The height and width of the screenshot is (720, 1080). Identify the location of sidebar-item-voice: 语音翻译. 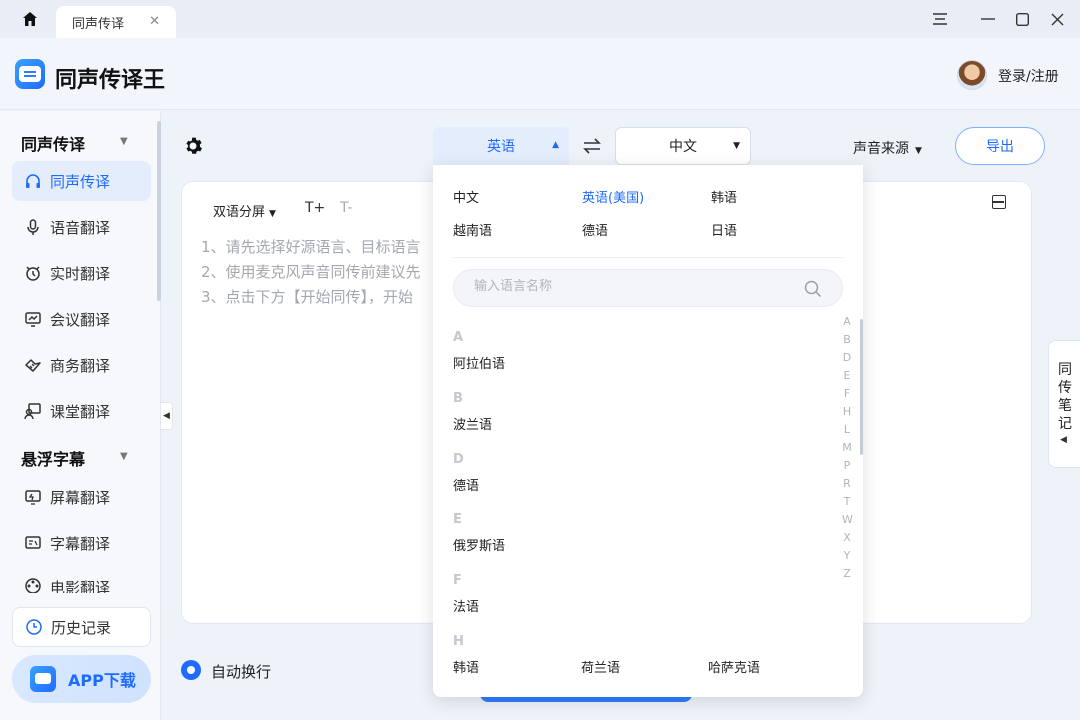
(81, 227).